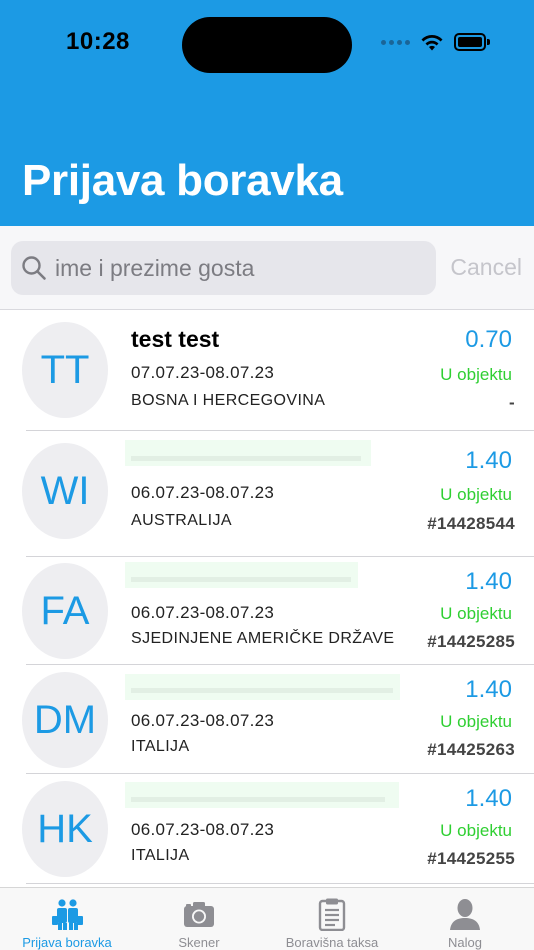 The height and width of the screenshot is (950, 534). Describe the element at coordinates (512, 402) in the screenshot. I see `registration-number: -` at that location.